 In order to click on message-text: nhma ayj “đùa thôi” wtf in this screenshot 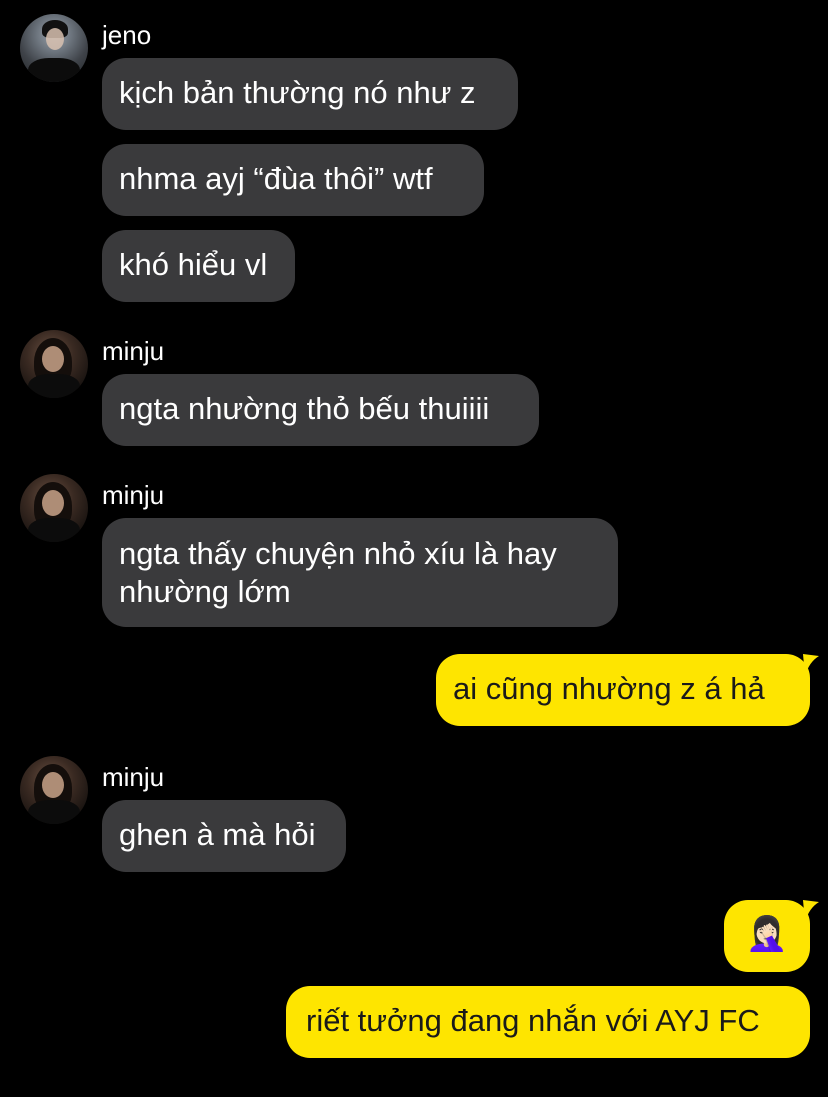, I will do `click(276, 178)`.